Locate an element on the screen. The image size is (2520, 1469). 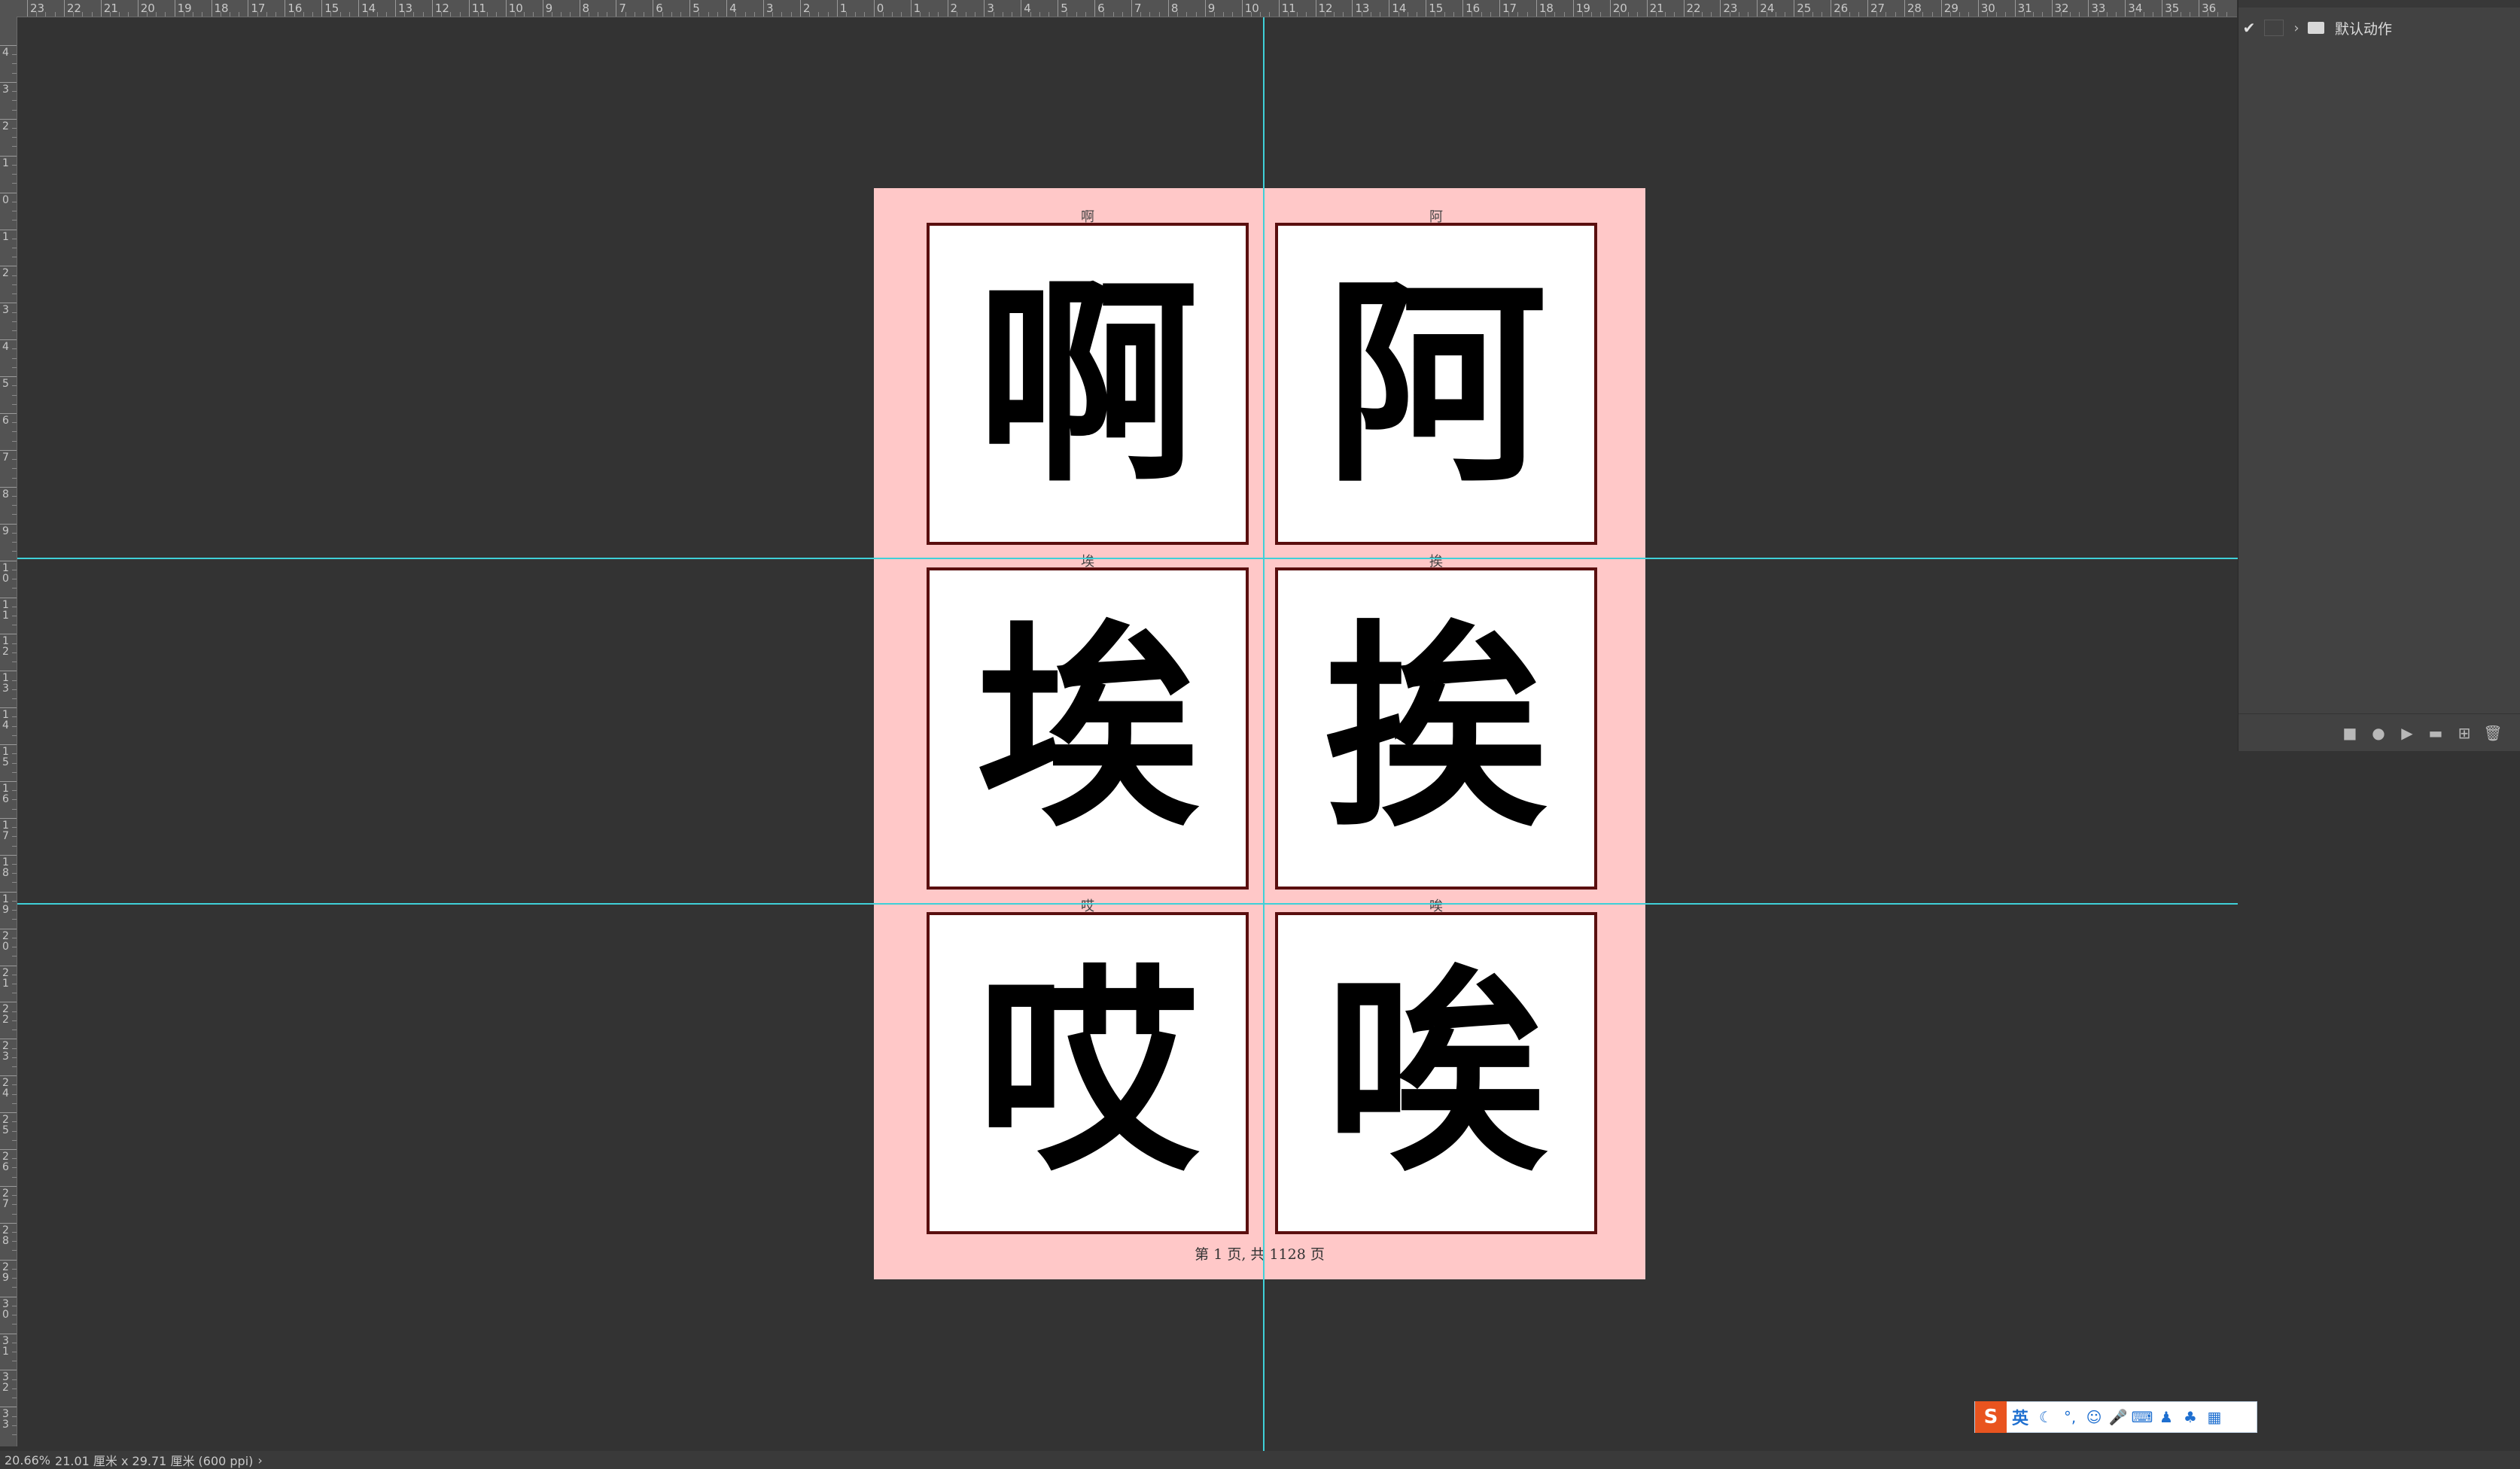
vertical-guide is located at coordinates (1264, 734).